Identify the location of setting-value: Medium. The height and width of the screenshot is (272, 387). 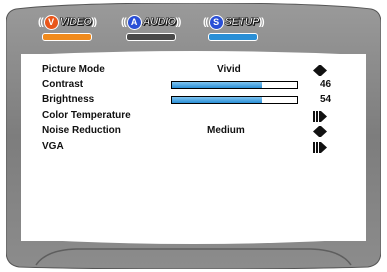
(226, 130).